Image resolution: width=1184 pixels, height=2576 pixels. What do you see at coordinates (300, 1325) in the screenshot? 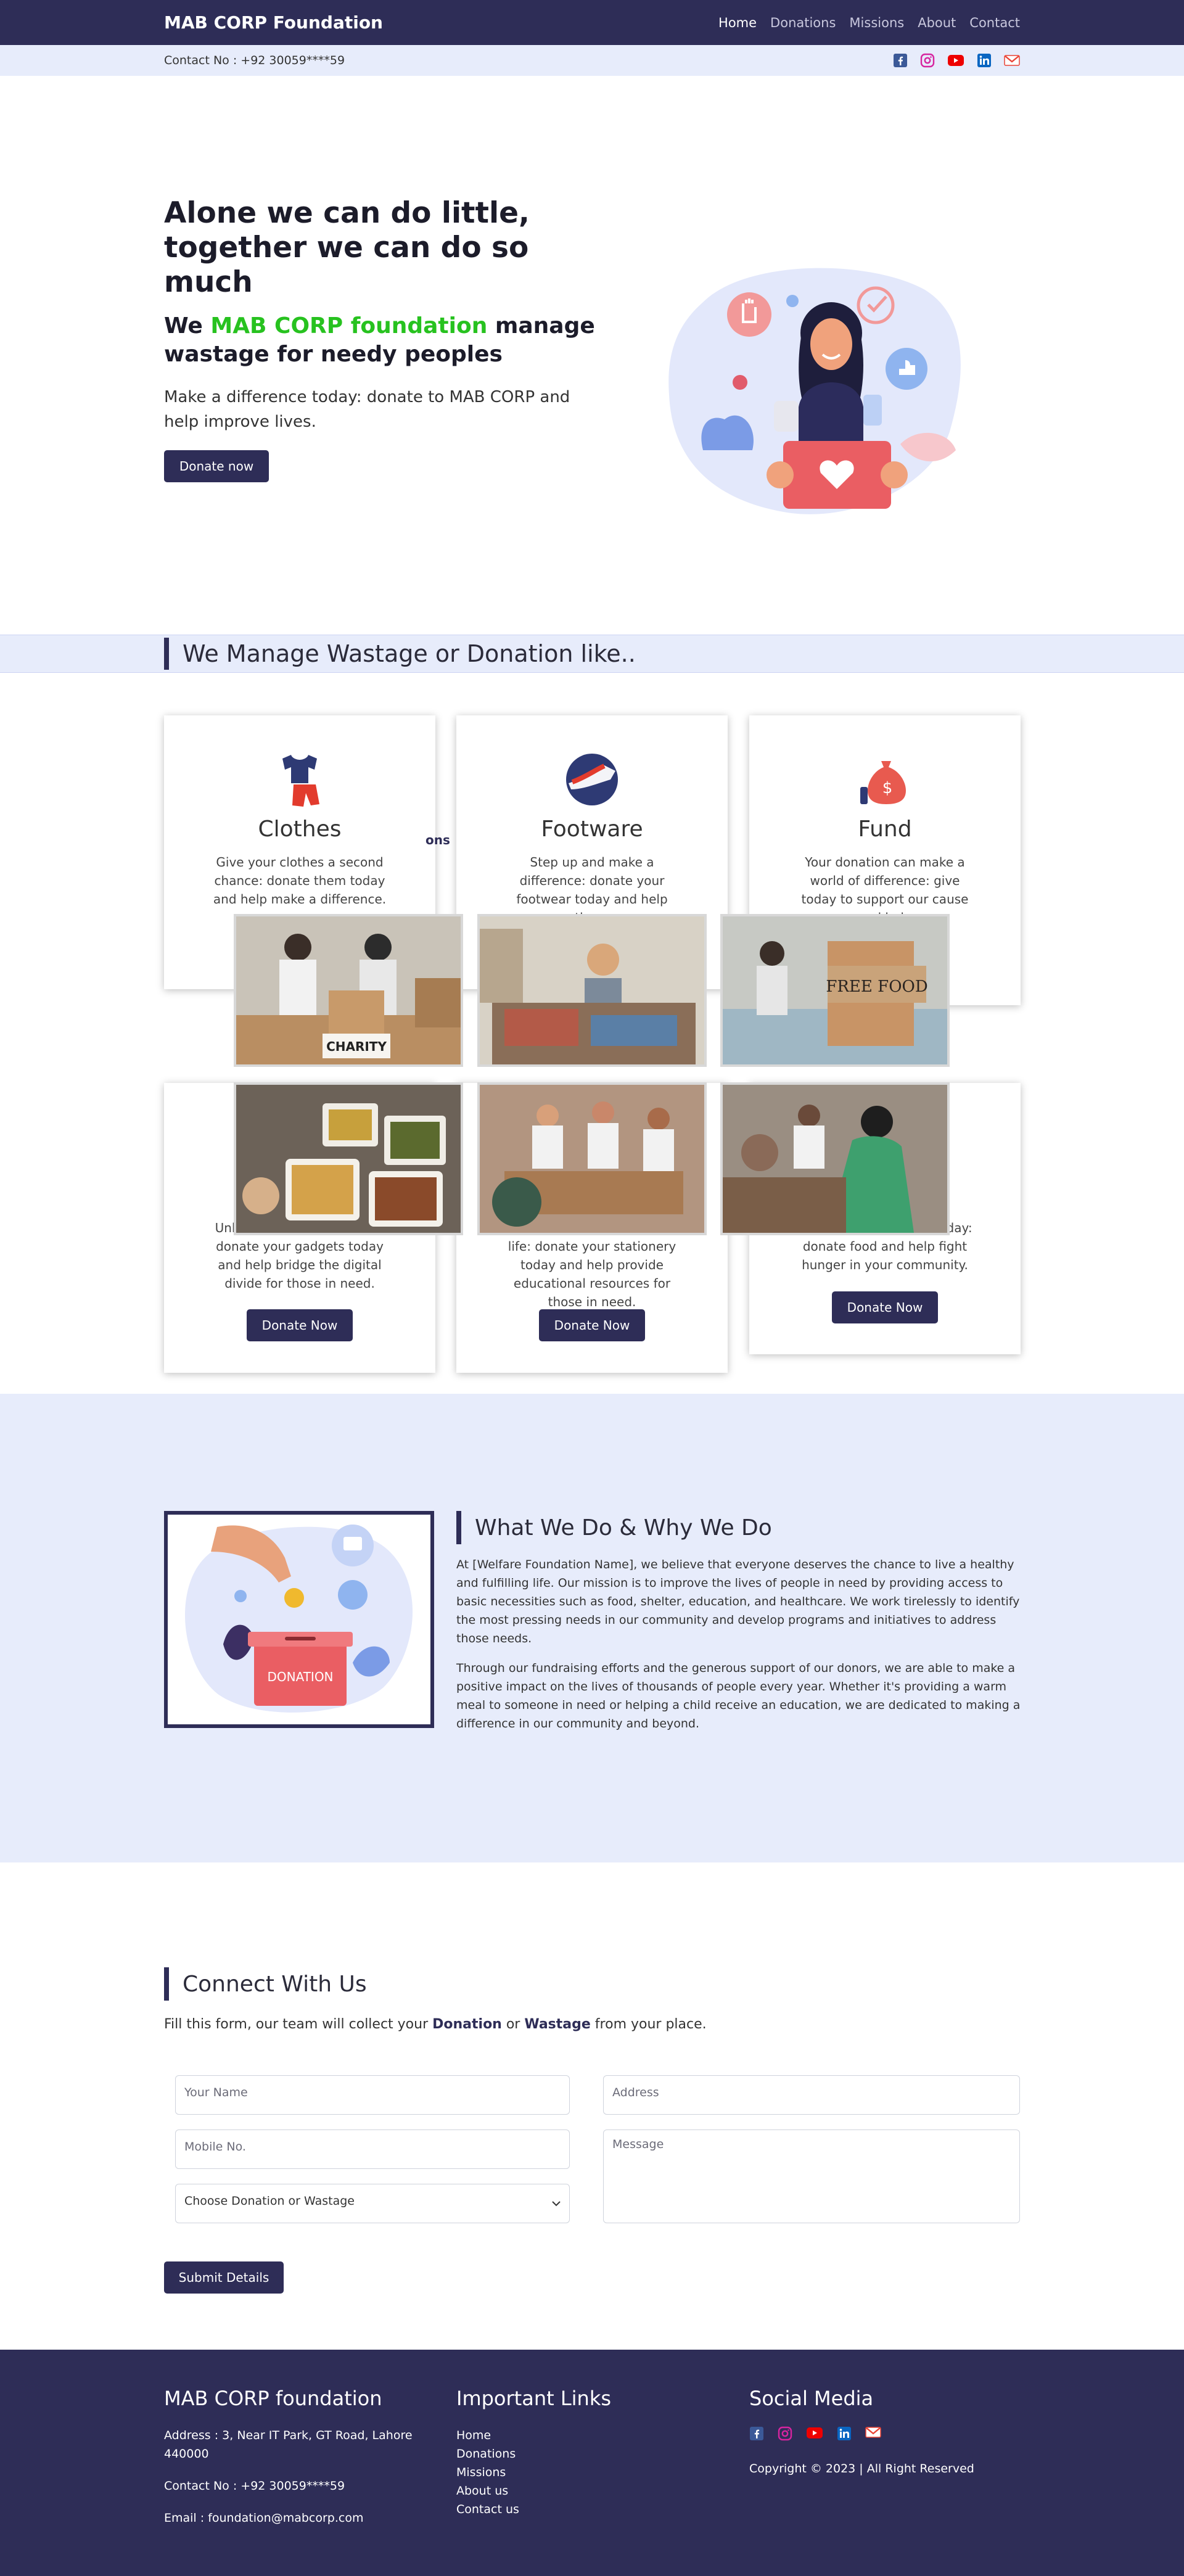
I see `donate-now-button-gadgets: Donate Now` at bounding box center [300, 1325].